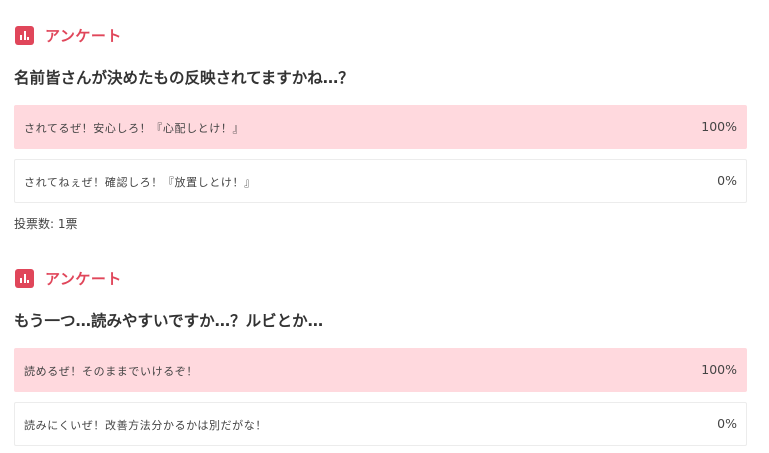 This screenshot has height=453, width=769. I want to click on poll-1: アンケート, so click(381, 35).